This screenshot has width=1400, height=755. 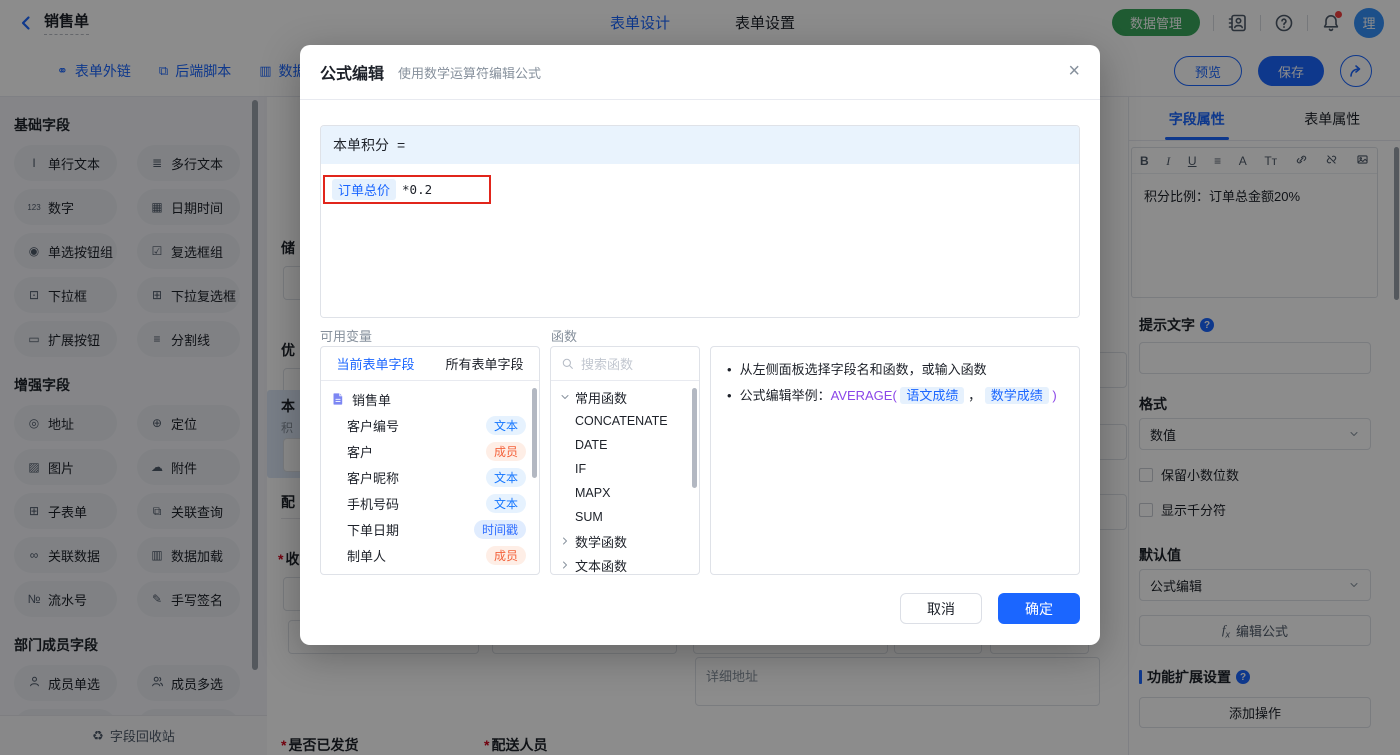 What do you see at coordinates (417, 189) in the screenshot?
I see `formula-expression: *0.2` at bounding box center [417, 189].